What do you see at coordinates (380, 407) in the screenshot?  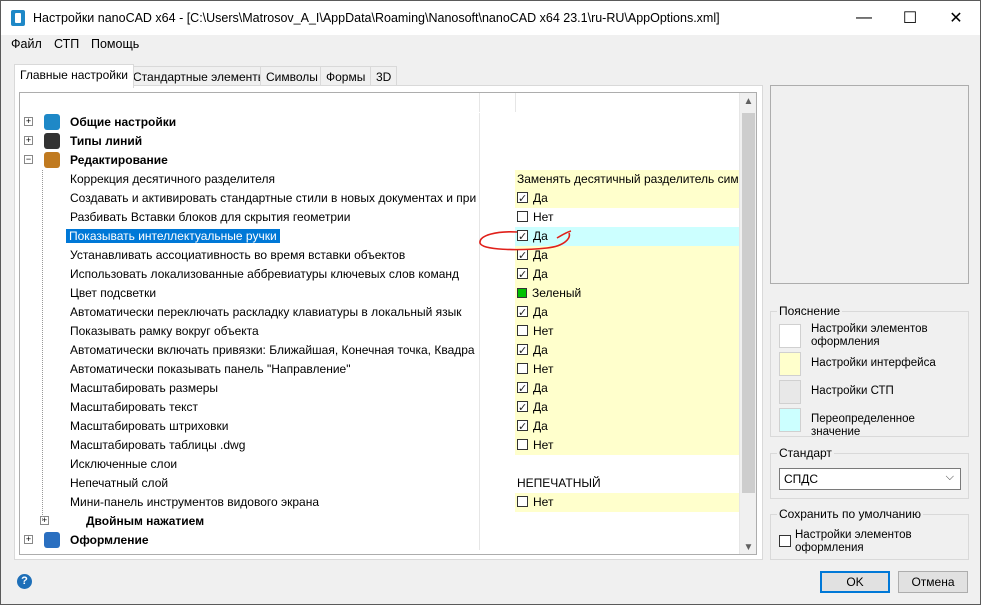 I see `setting-row: Масштабировать текст Да` at bounding box center [380, 407].